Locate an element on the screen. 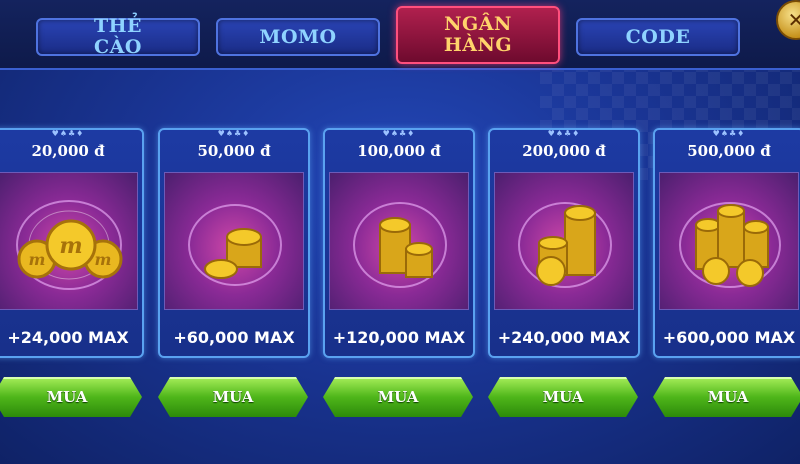 The height and width of the screenshot is (464, 800). tab-code: CODE is located at coordinates (658, 37).